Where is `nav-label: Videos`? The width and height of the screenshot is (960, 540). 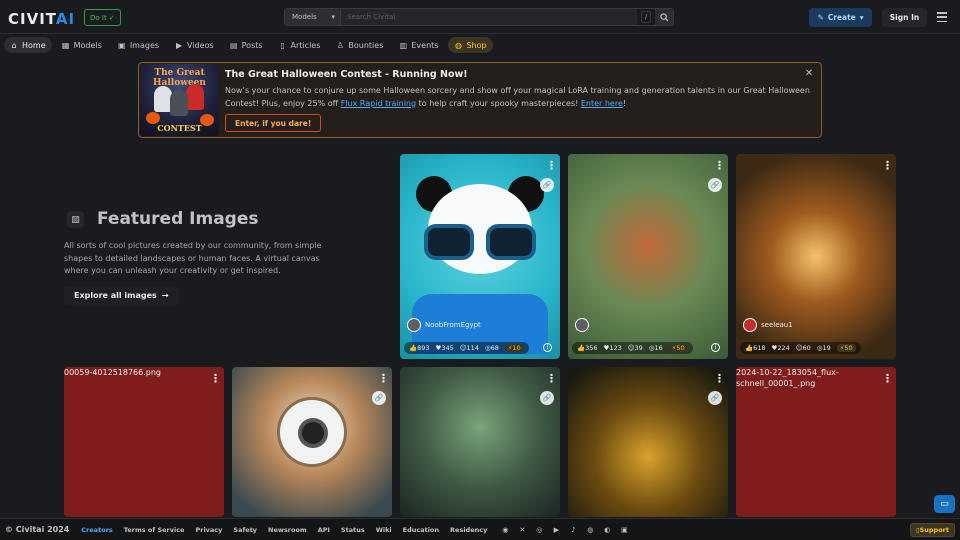
nav-label: Videos is located at coordinates (200, 45).